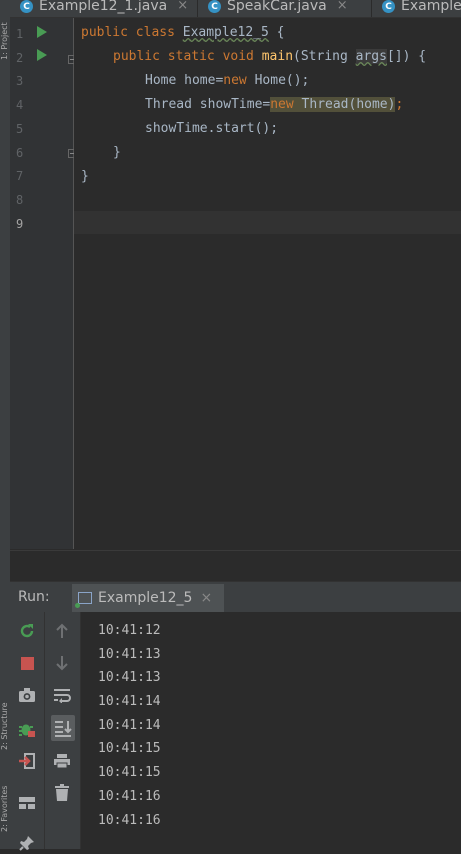 The image size is (461, 854). What do you see at coordinates (225, 32) in the screenshot?
I see `class-name: Example12_5` at bounding box center [225, 32].